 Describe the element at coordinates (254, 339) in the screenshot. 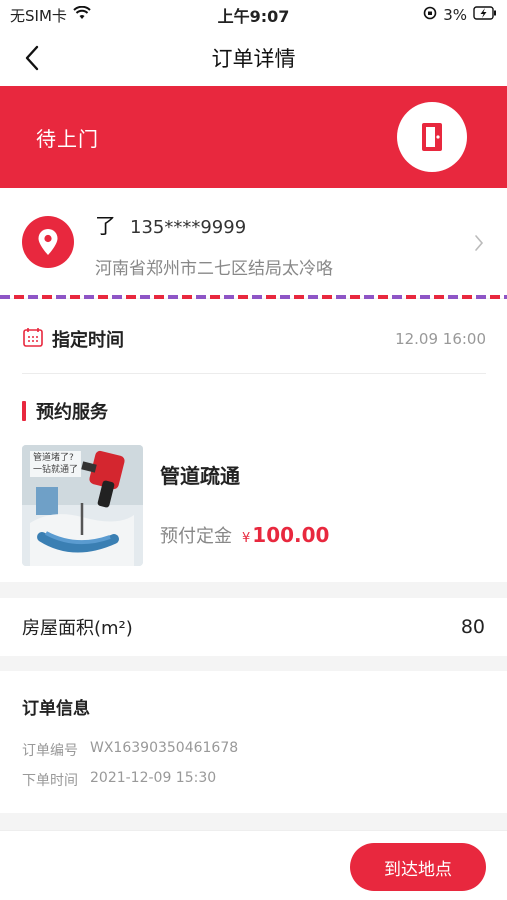

I see `schedule-row: 指定时间 12.09 16:00` at that location.